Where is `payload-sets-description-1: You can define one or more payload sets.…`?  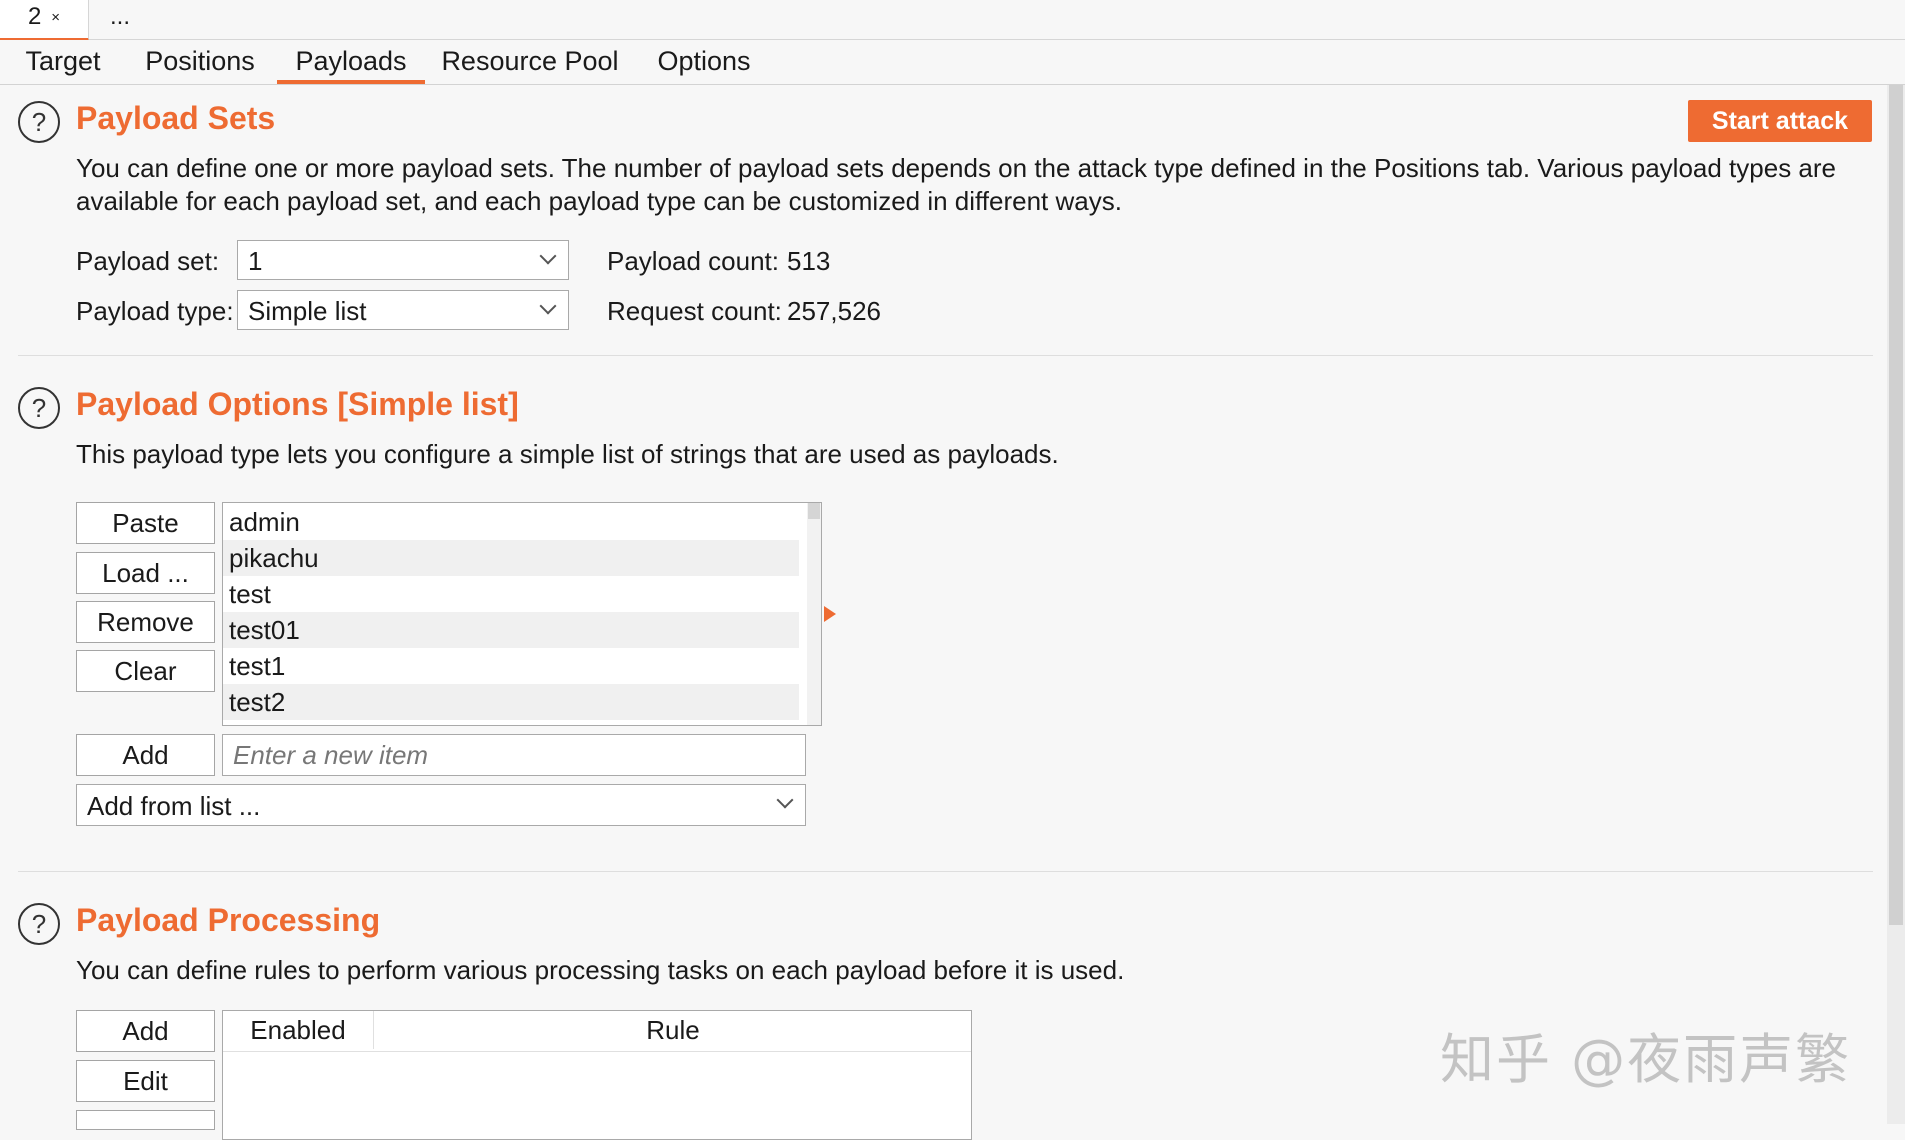 payload-sets-description-1: You can define one or more payload sets.… is located at coordinates (956, 168).